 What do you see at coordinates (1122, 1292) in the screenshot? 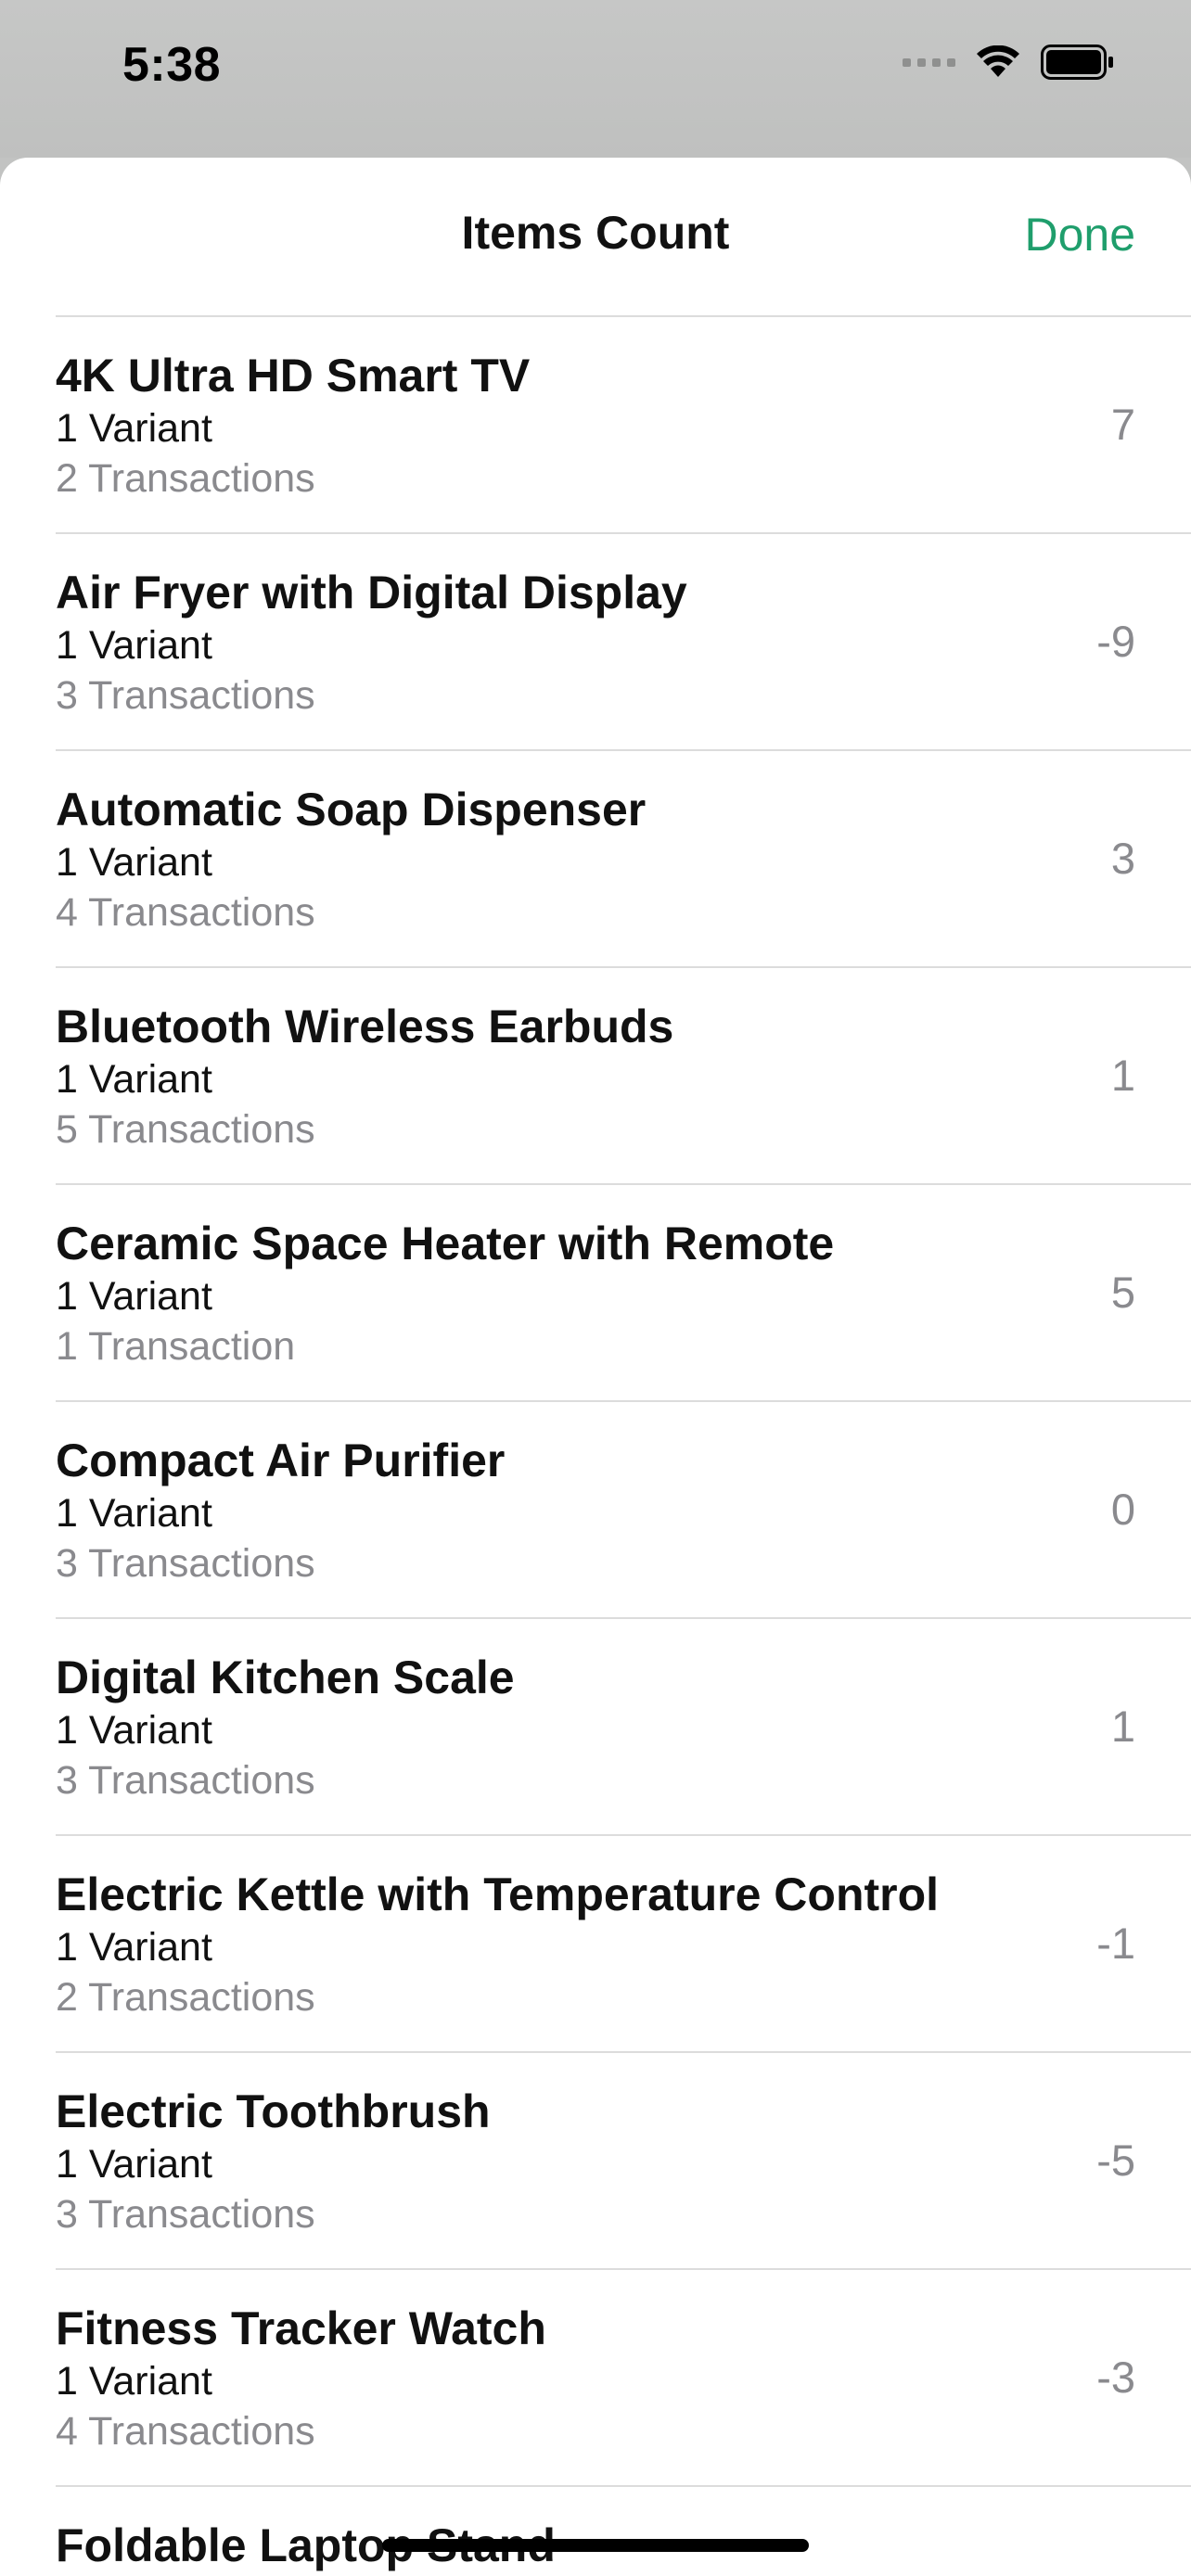
I see `item-count: 5` at bounding box center [1122, 1292].